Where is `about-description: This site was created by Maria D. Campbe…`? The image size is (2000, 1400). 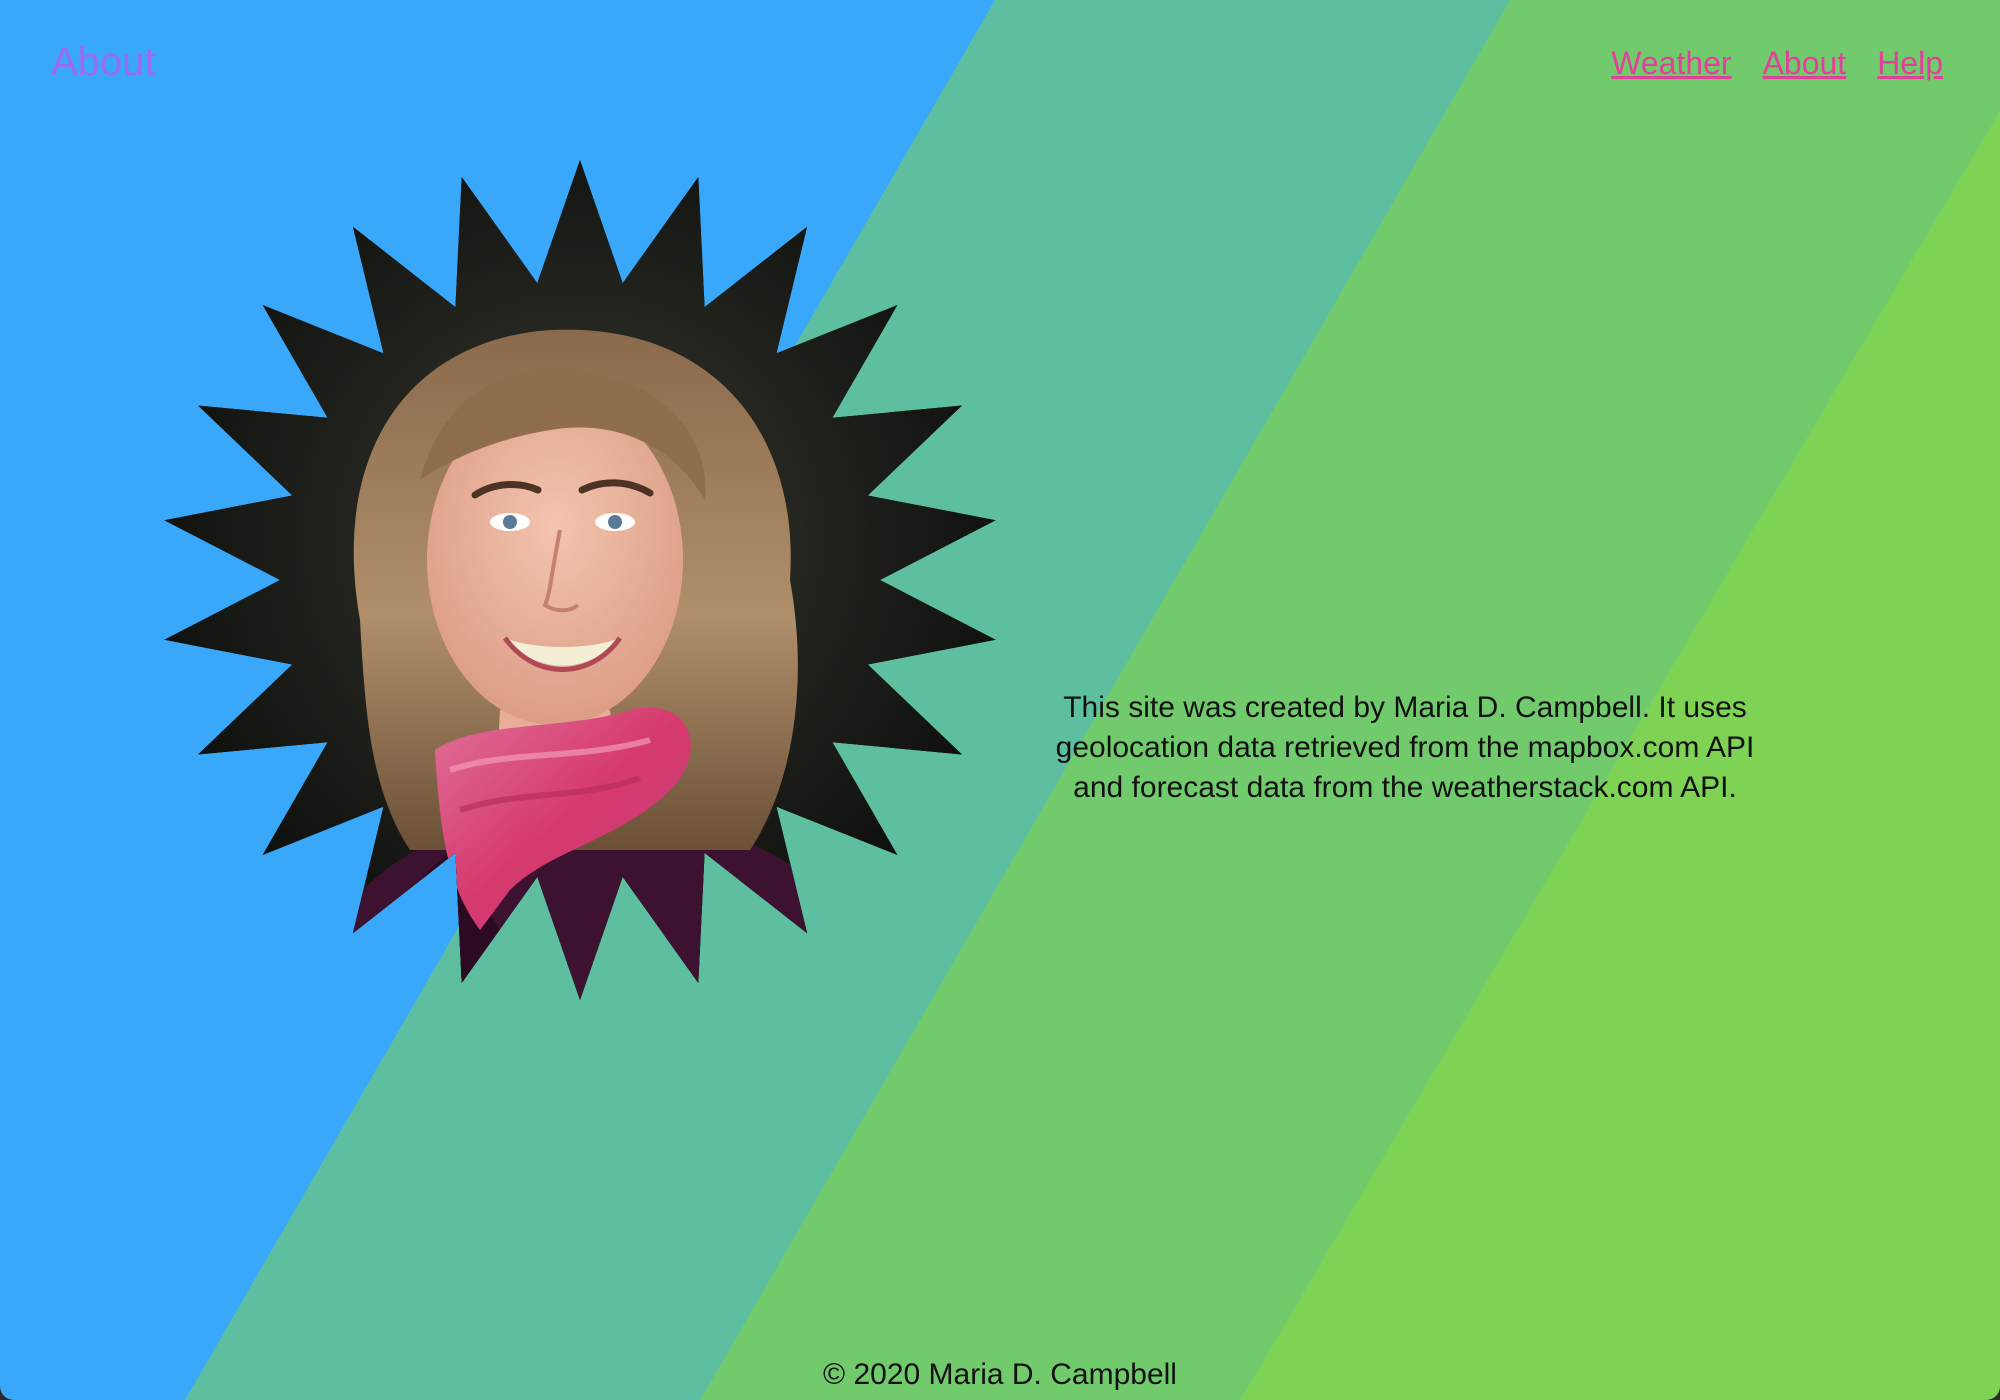
about-description: This site was created by Maria D. Campbe… is located at coordinates (1405, 747).